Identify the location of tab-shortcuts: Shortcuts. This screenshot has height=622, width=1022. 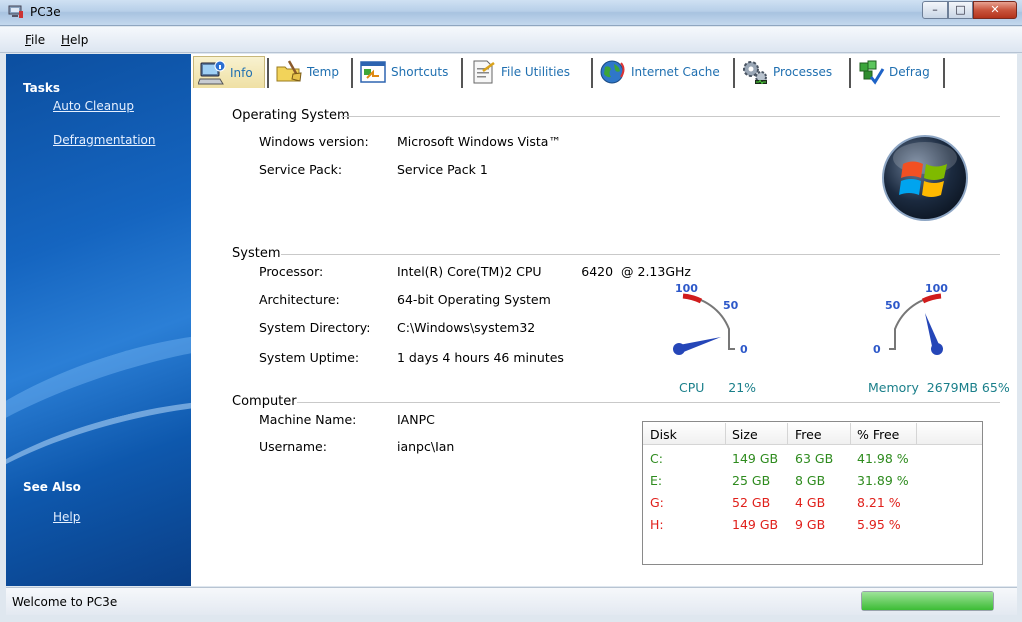
(407, 72).